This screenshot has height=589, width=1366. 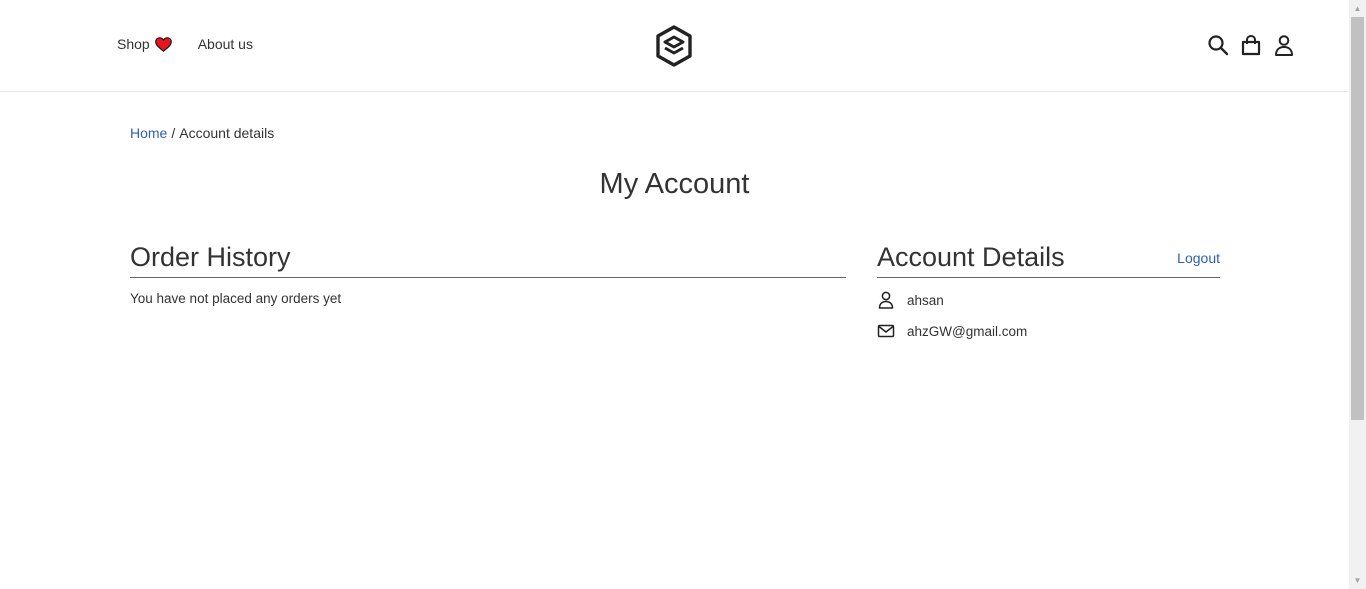 What do you see at coordinates (925, 300) in the screenshot?
I see `username-value: ahsan` at bounding box center [925, 300].